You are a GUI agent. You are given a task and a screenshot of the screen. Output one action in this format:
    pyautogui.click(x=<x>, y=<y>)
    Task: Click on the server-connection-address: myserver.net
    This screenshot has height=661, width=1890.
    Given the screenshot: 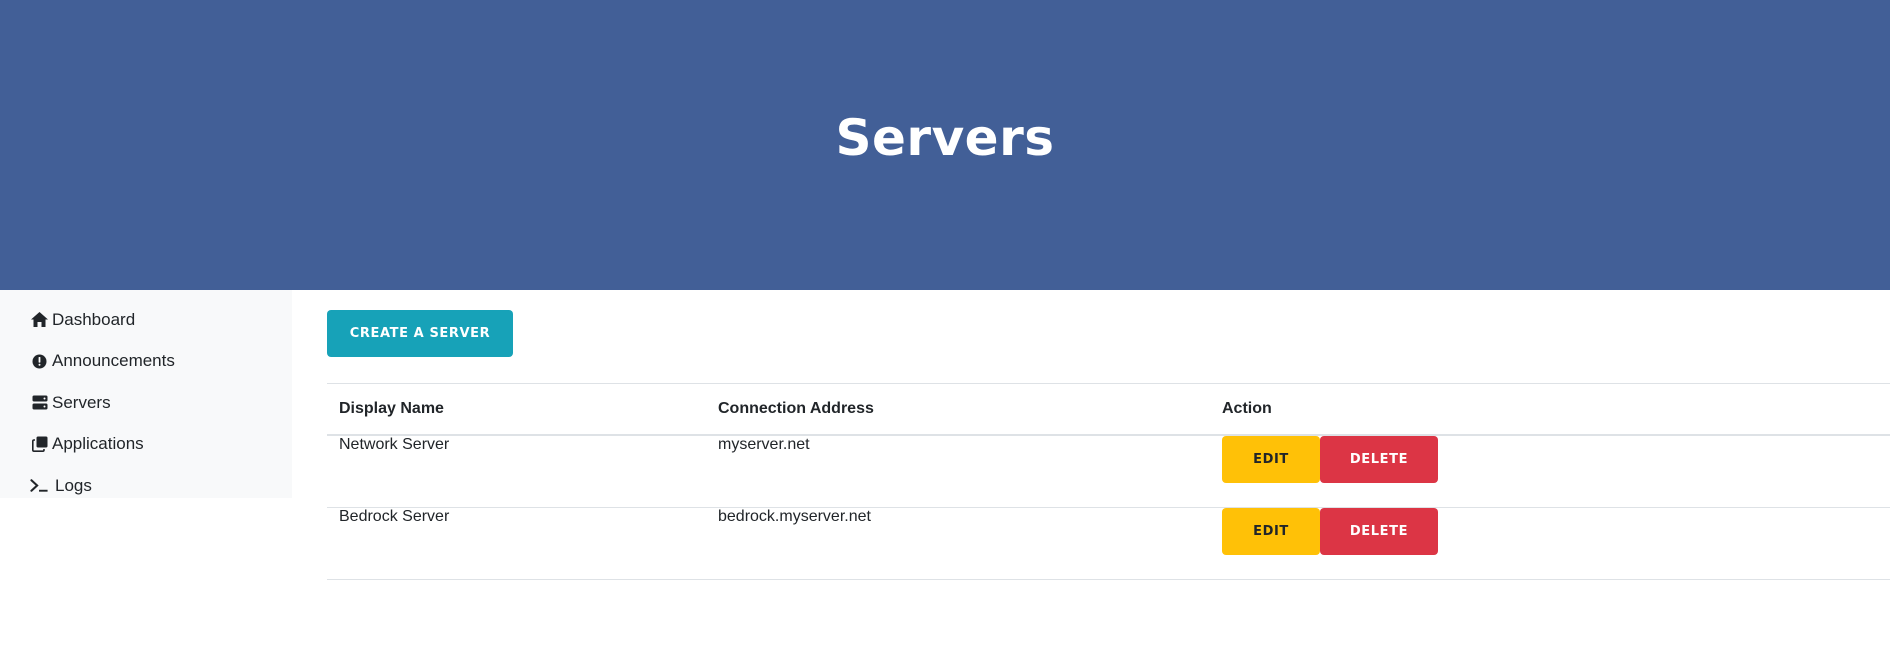 What is the action you would take?
    pyautogui.click(x=958, y=471)
    